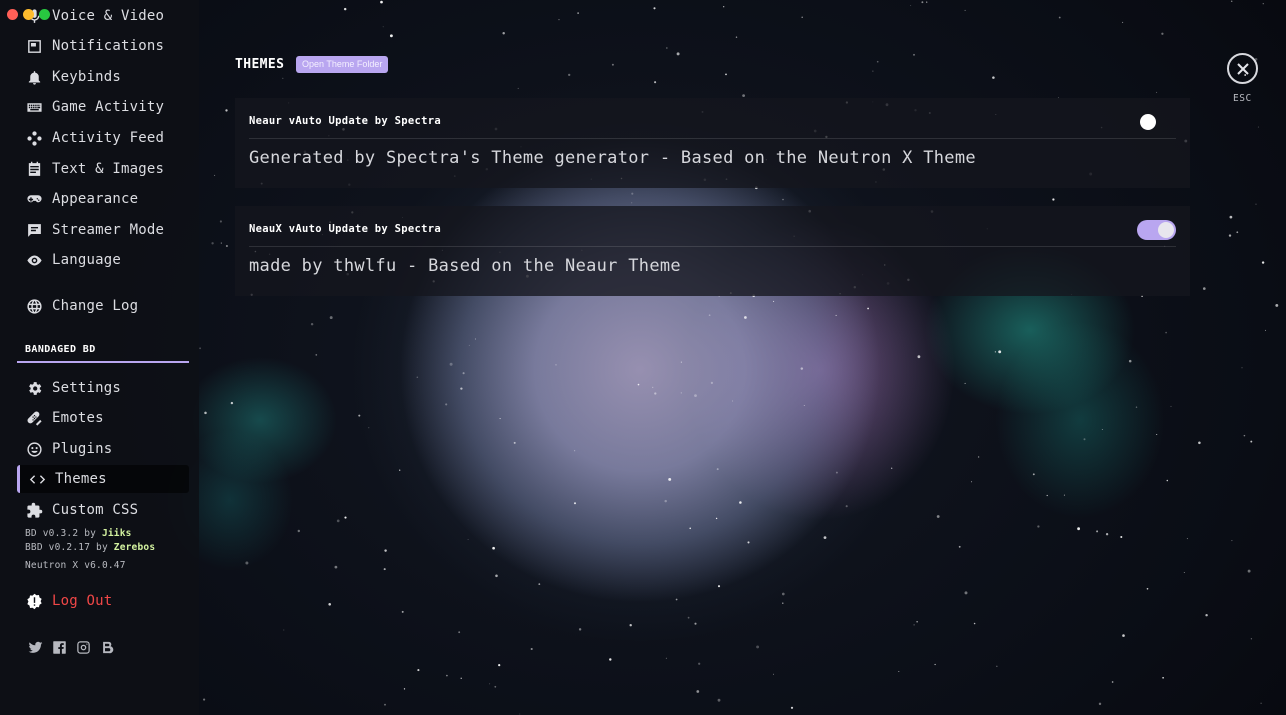 This screenshot has width=1286, height=715. Describe the element at coordinates (34, 260) in the screenshot. I see `eye-icon` at that location.